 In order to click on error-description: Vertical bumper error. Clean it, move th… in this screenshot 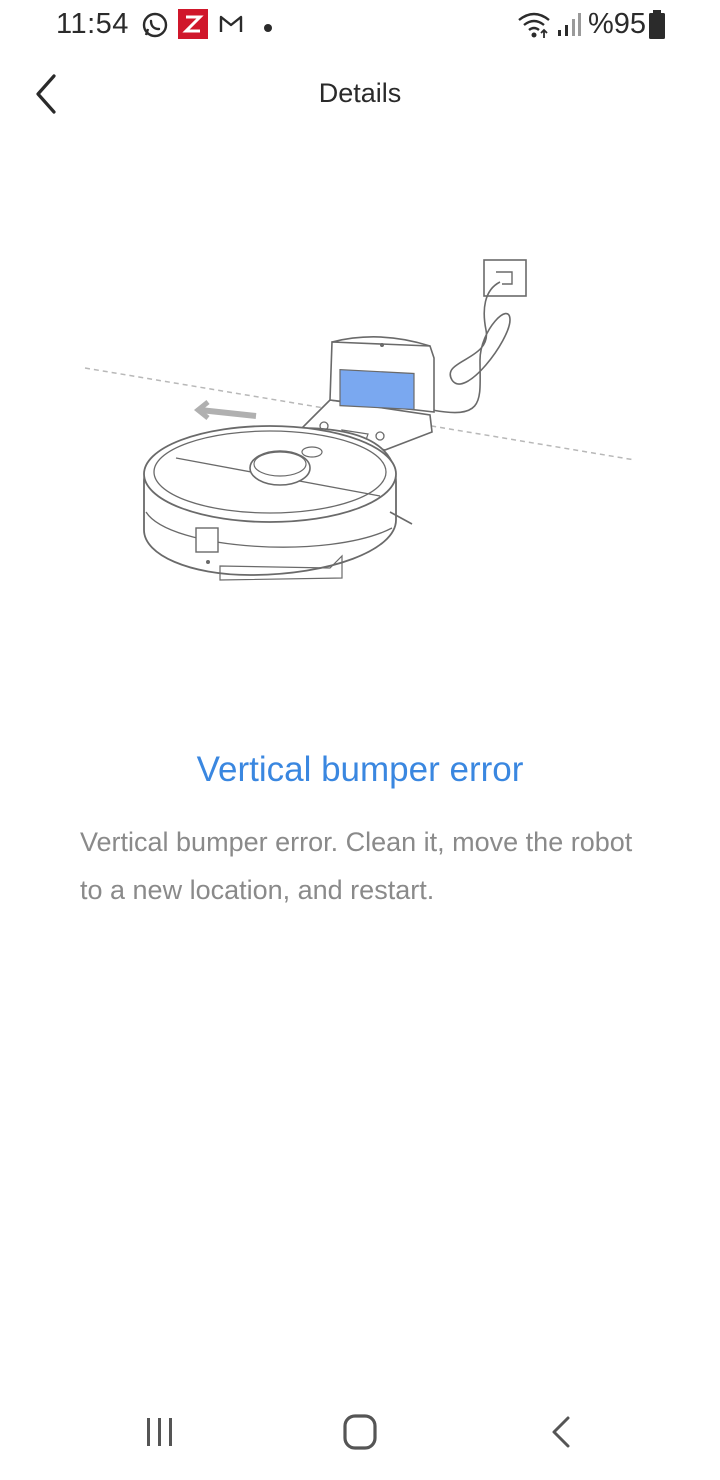, I will do `click(356, 866)`.